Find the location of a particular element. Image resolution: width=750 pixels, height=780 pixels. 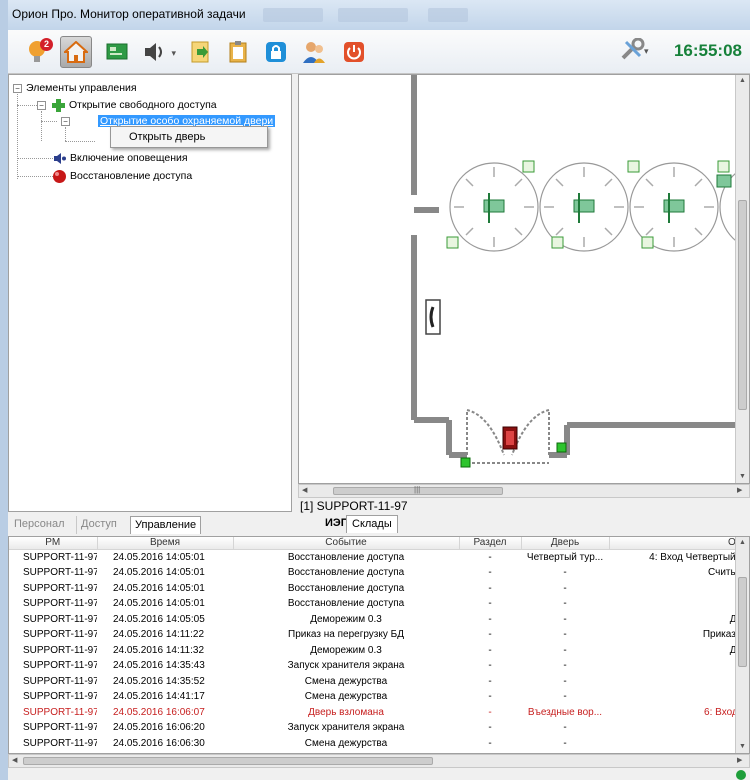

cell-desc: Демо-ре is located at coordinates (679, 651).